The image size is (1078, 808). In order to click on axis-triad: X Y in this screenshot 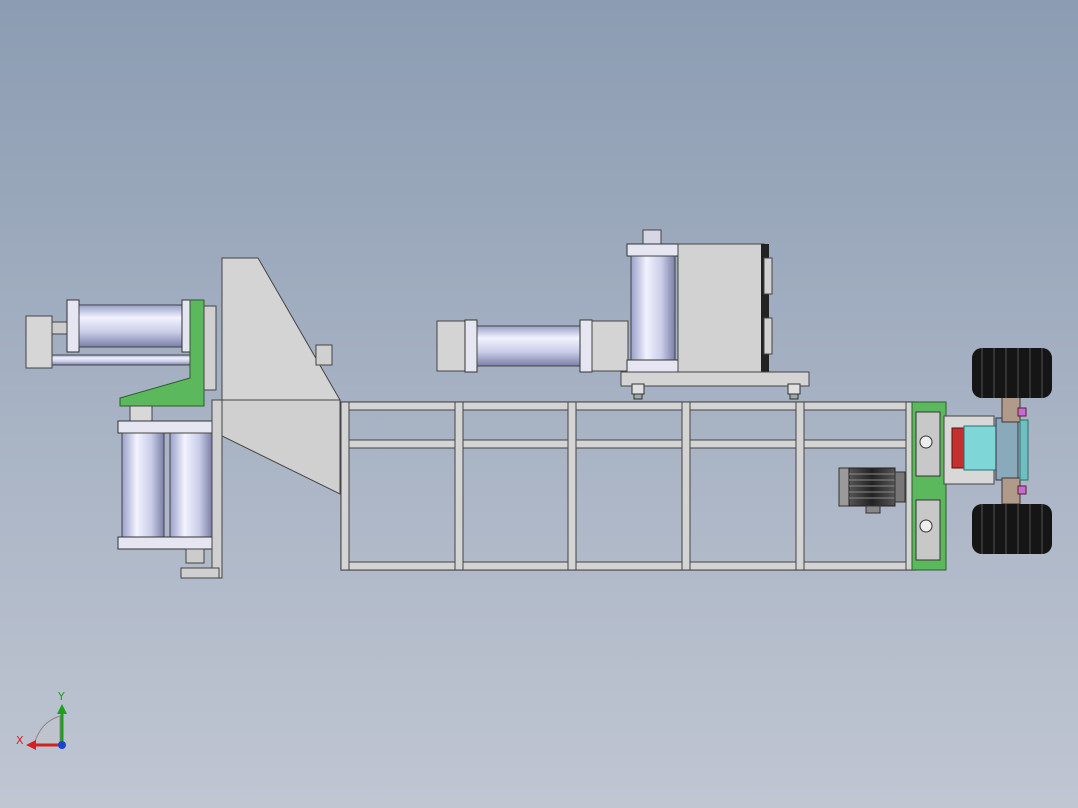, I will do `click(41, 720)`.